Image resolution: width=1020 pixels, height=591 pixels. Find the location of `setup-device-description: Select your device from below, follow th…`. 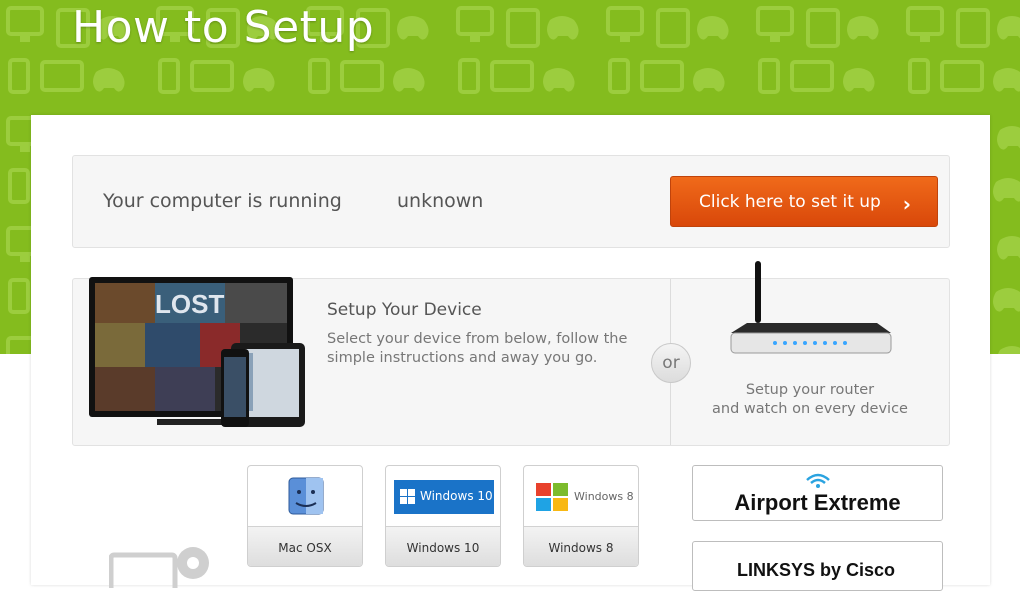

setup-device-description: Select your device from below, follow th… is located at coordinates (477, 348).